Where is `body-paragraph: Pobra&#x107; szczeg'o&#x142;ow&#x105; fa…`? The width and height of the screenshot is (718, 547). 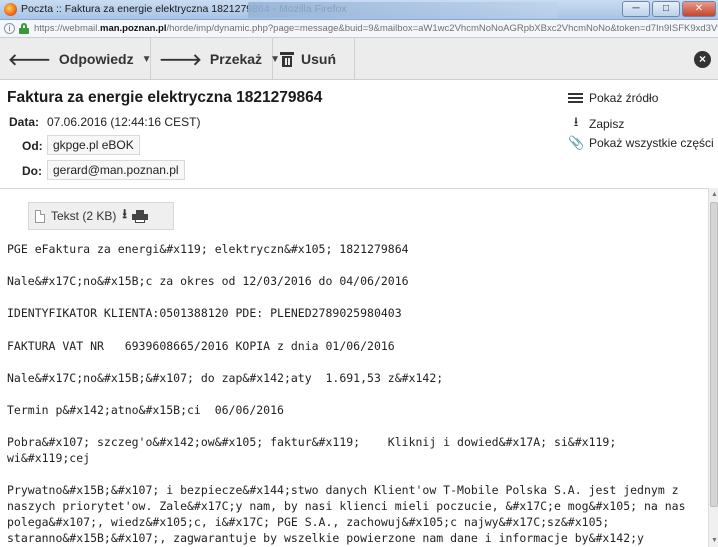
body-paragraph: Pobra&#x107; szczeg'o&#x142;ow&#x105; fa… is located at coordinates (312, 450).